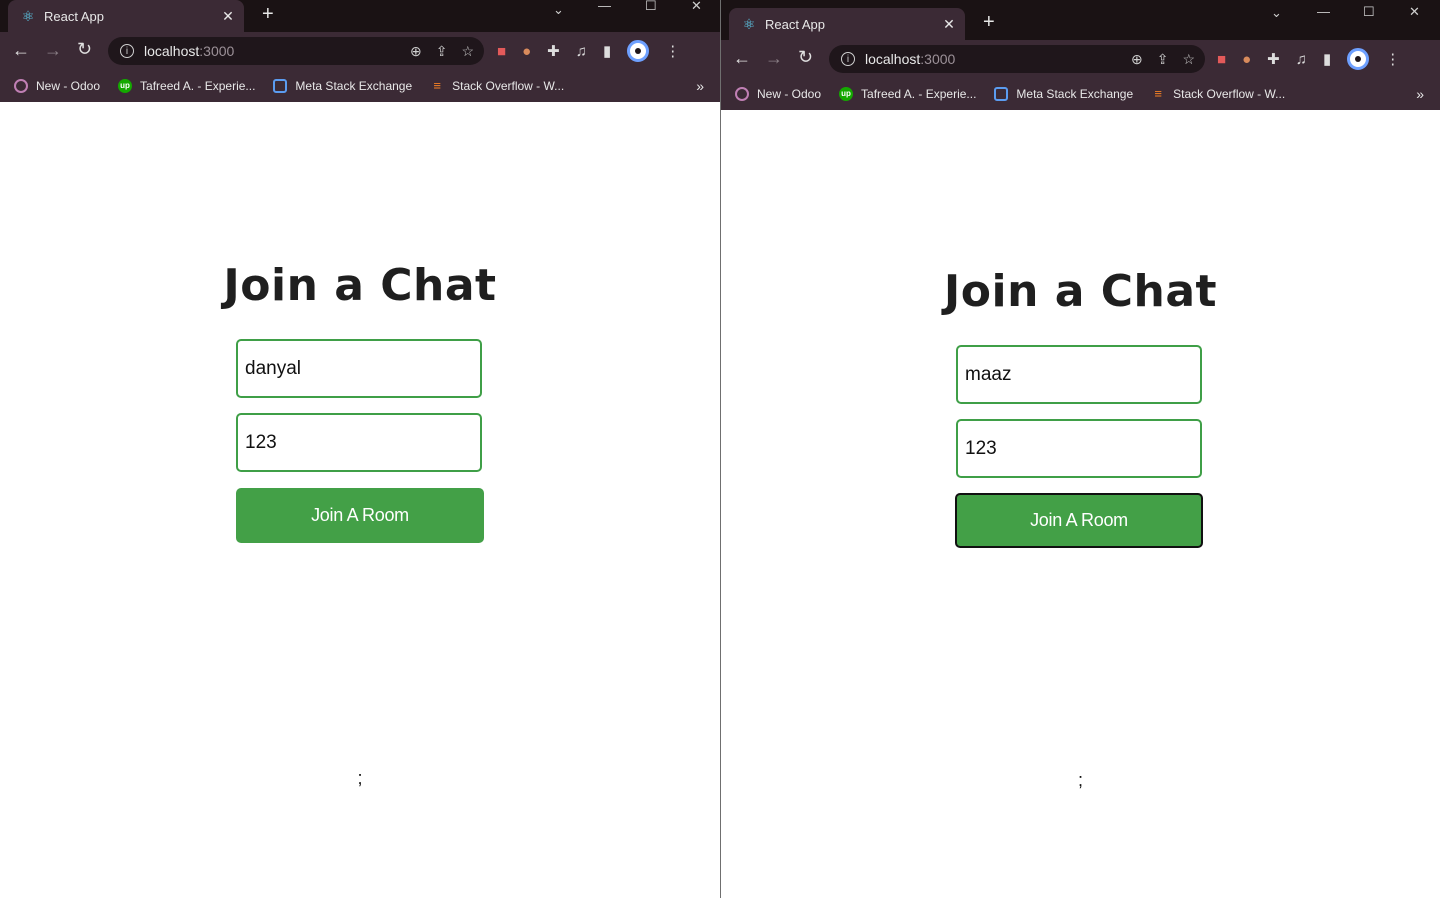  I want to click on upwork-icon: up, so click(846, 94).